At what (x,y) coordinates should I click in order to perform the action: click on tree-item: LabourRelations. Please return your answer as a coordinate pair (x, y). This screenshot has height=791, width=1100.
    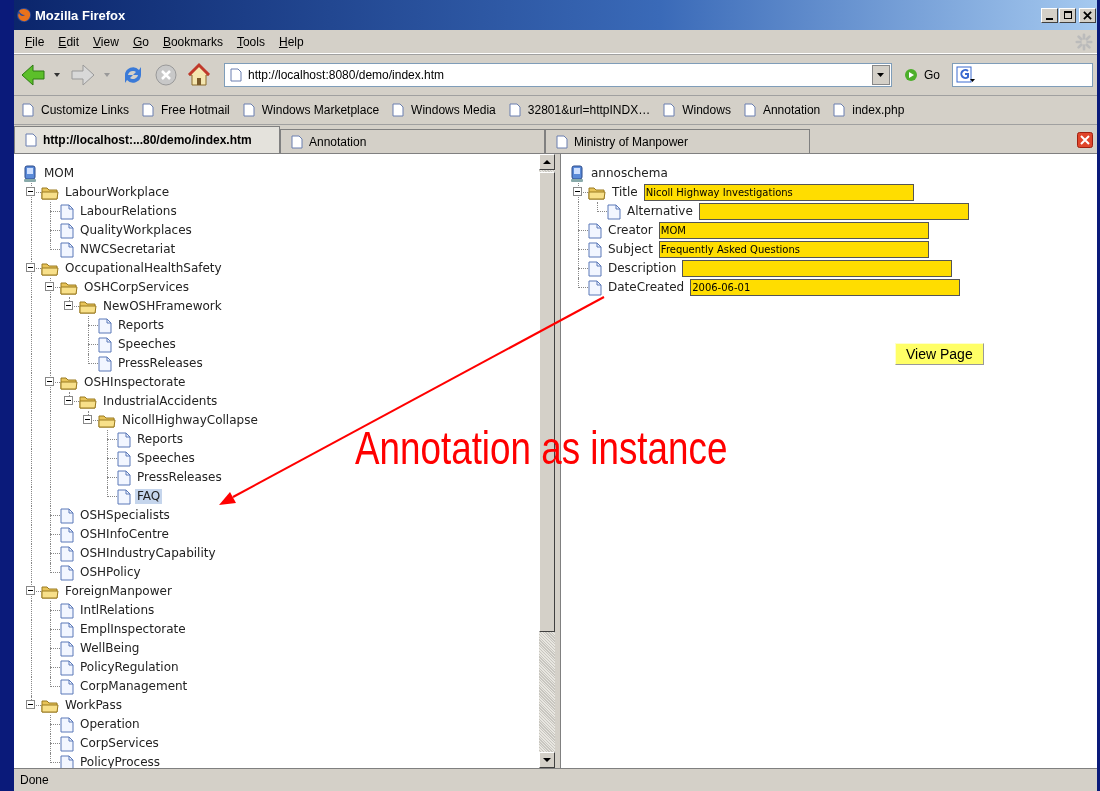
    Looking at the image, I should click on (128, 211).